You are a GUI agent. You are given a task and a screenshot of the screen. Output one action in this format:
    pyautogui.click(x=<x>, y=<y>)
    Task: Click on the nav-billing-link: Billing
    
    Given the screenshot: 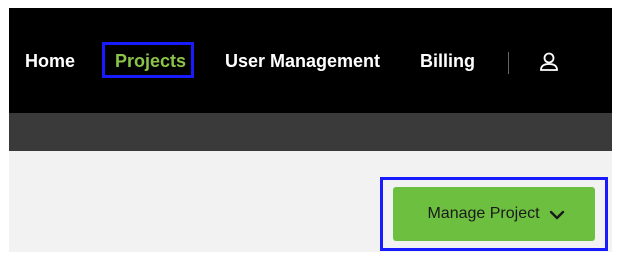 What is the action you would take?
    pyautogui.click(x=447, y=61)
    